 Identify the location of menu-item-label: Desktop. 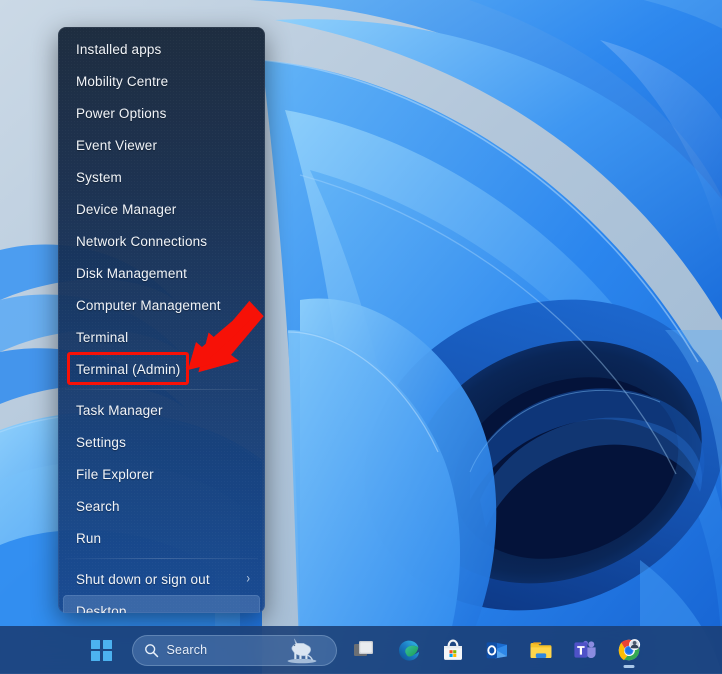
(101, 608).